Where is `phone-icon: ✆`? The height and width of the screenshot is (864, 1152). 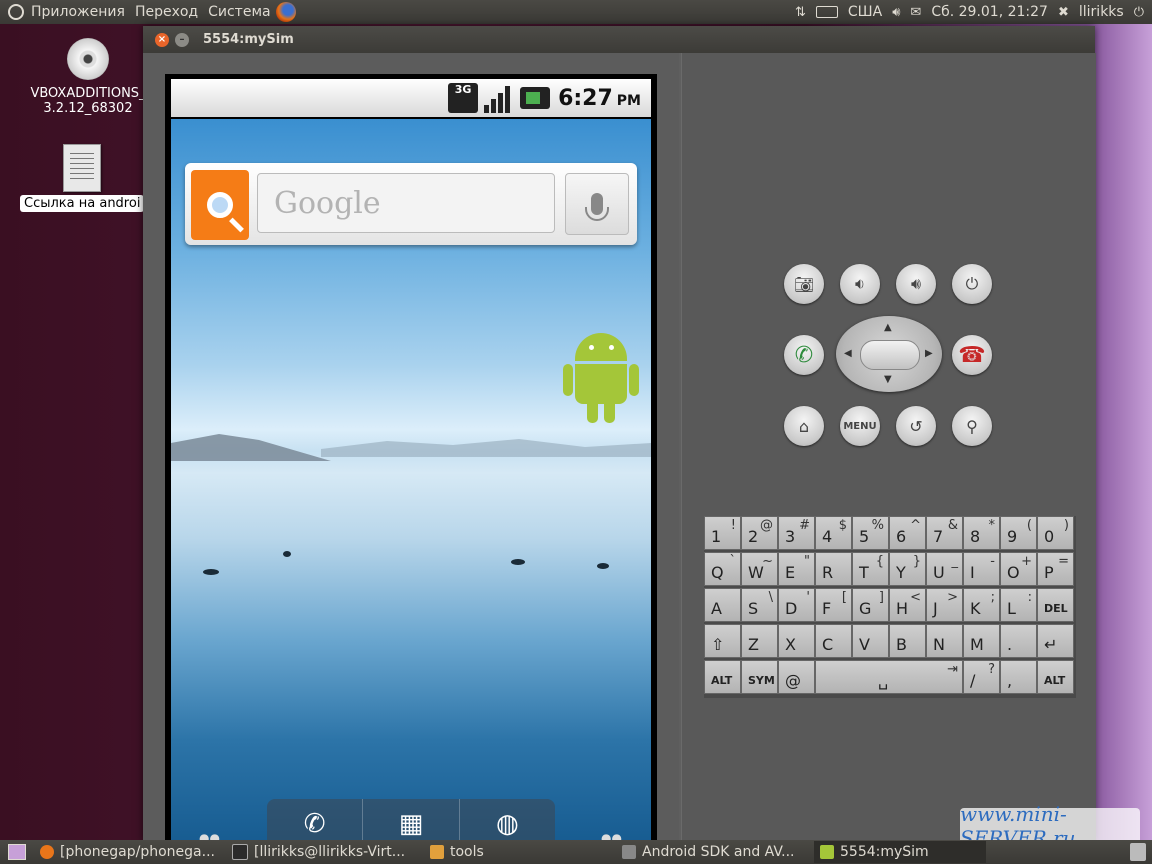 phone-icon: ✆ is located at coordinates (315, 820).